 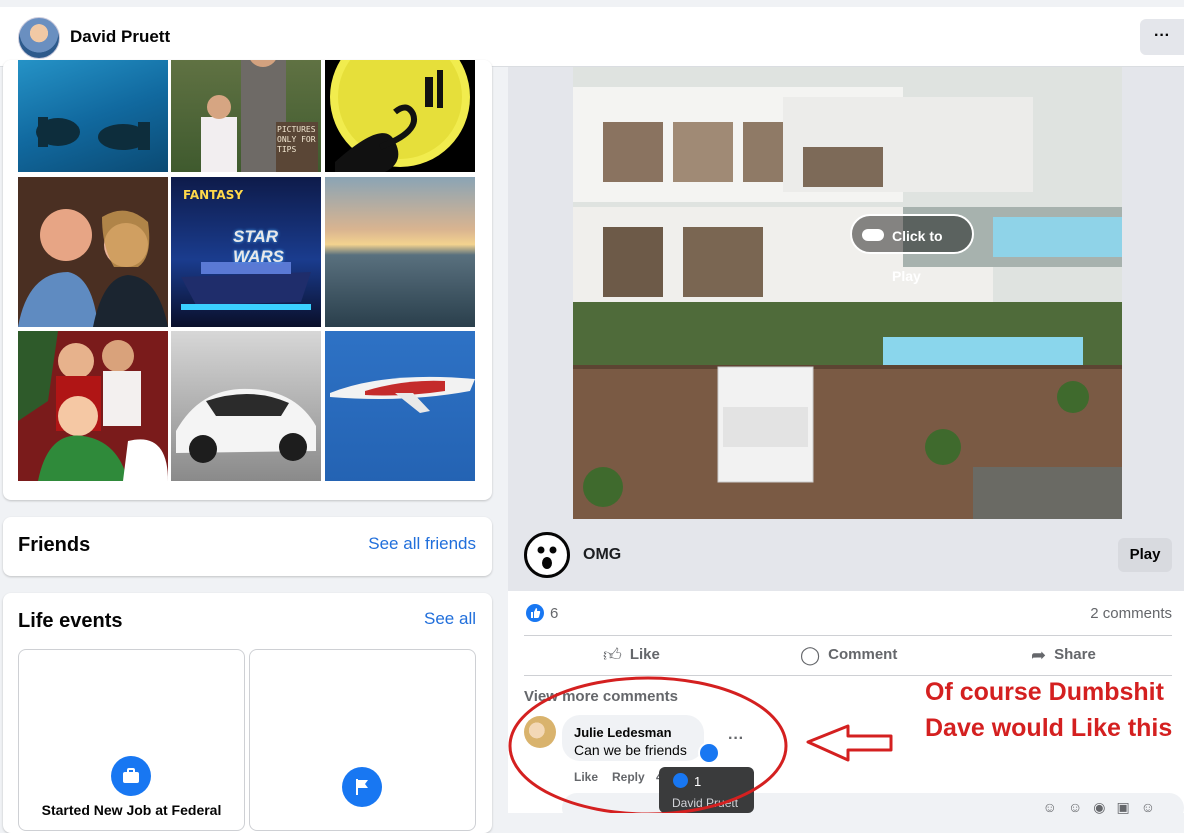 I want to click on thumbs-up-icon: 👍︎, so click(x=612, y=655).